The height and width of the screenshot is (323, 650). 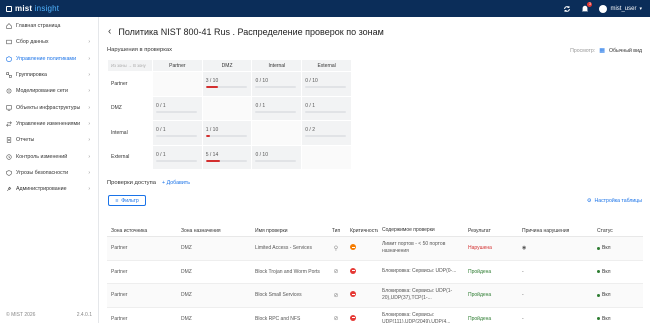 I want to click on matrix-row-header: Internal, so click(x=130, y=133).